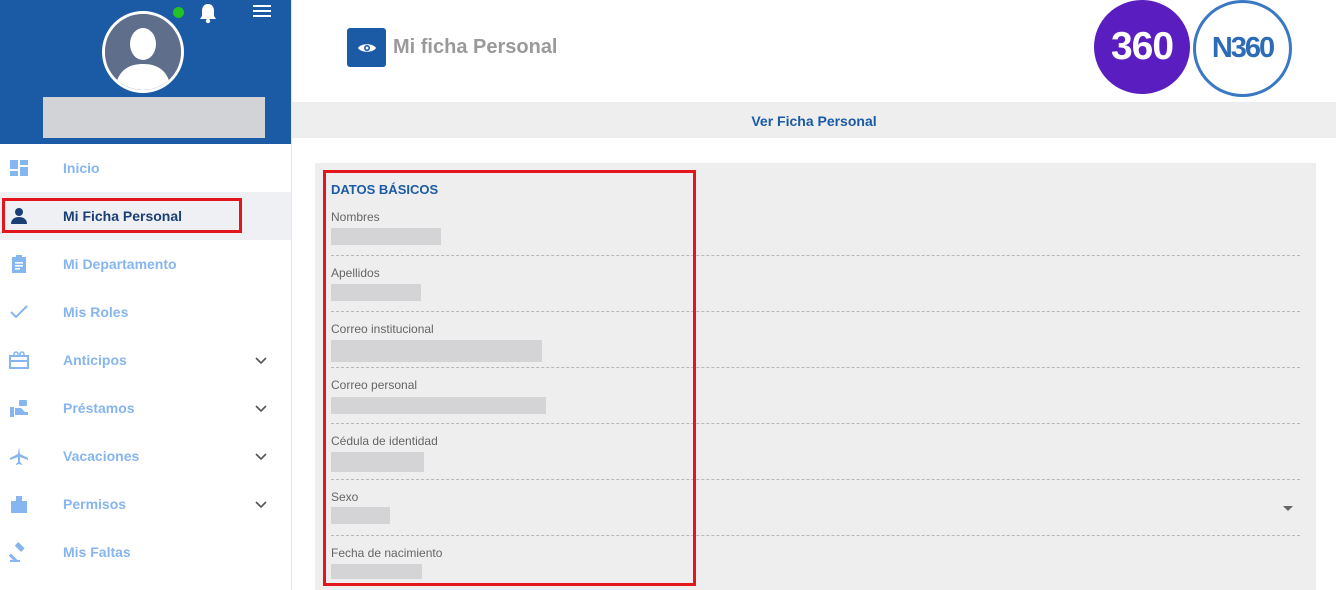 This screenshot has width=1336, height=590. What do you see at coordinates (366, 47) in the screenshot?
I see `eye-icon` at bounding box center [366, 47].